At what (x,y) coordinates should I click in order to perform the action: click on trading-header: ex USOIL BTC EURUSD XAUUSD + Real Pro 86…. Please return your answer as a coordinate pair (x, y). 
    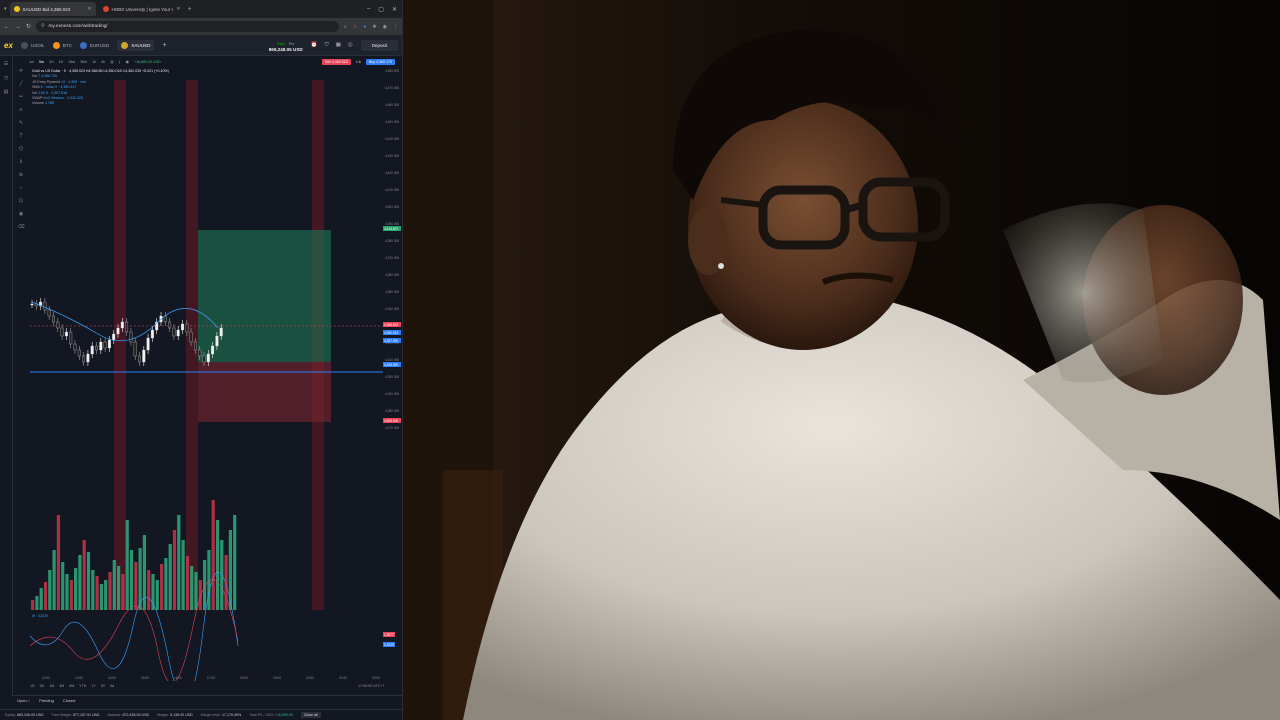
    Looking at the image, I should click on (201, 45).